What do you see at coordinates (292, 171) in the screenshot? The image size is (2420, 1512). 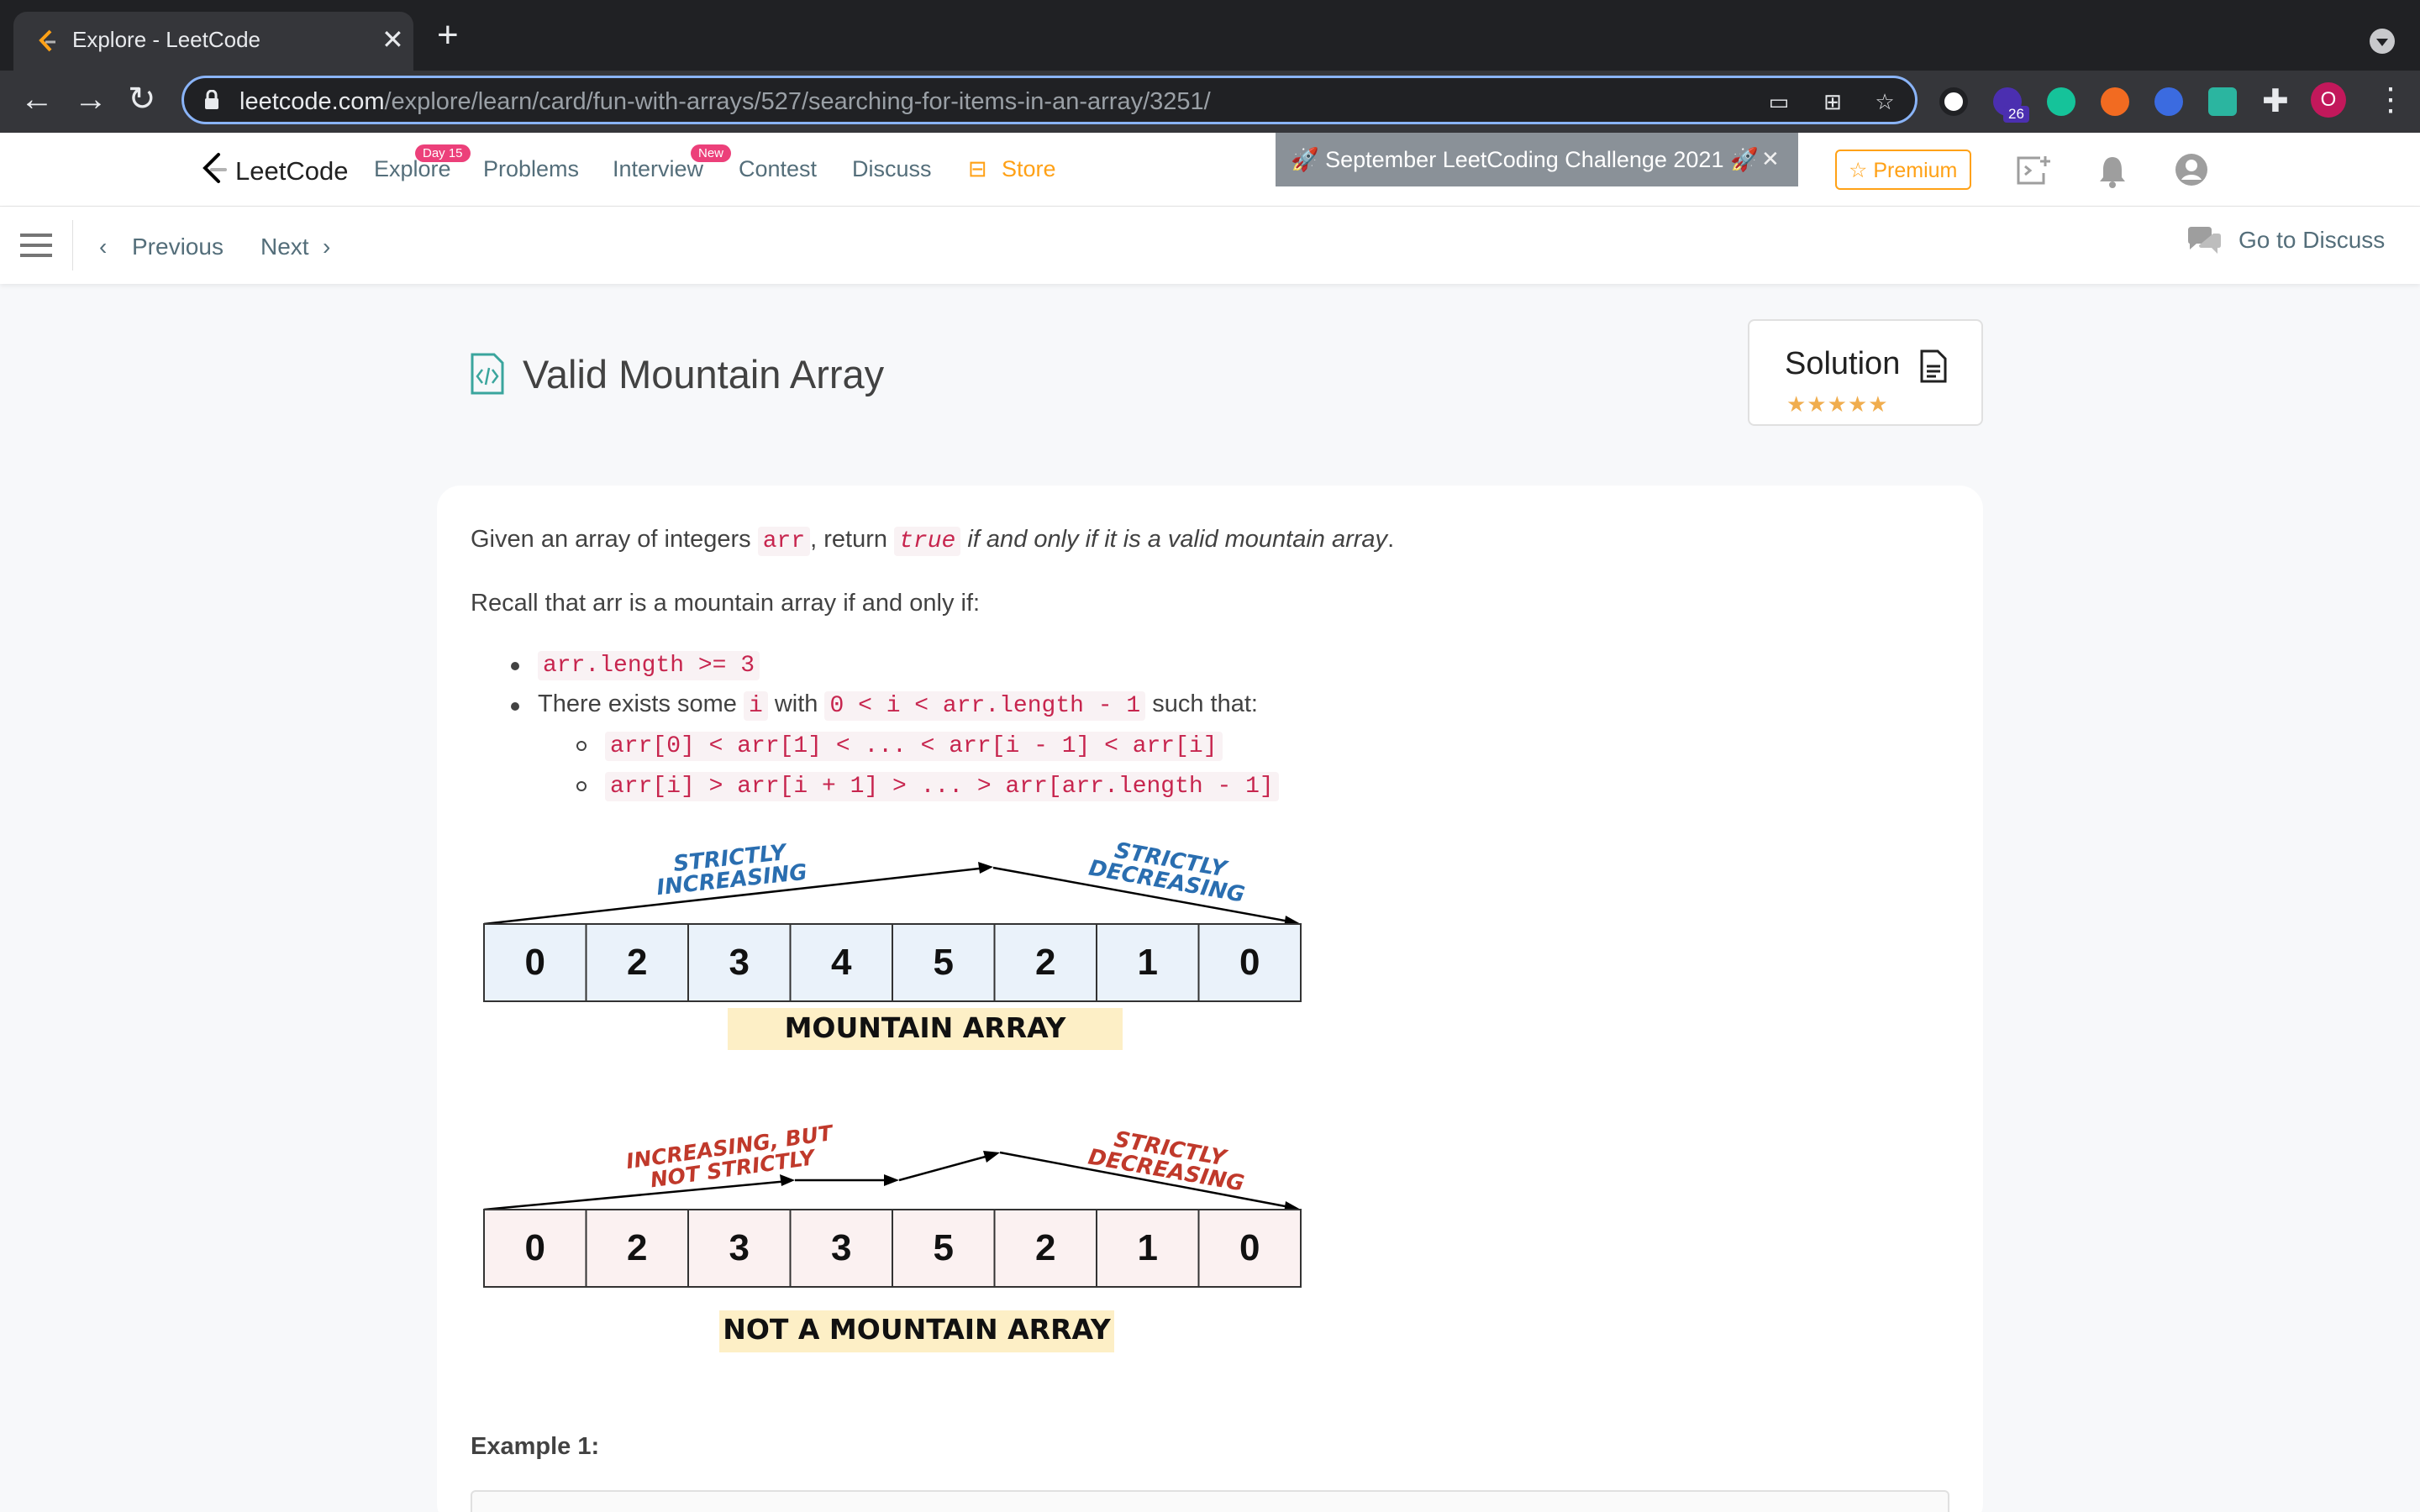 I see `logo-text: LeetCode` at bounding box center [292, 171].